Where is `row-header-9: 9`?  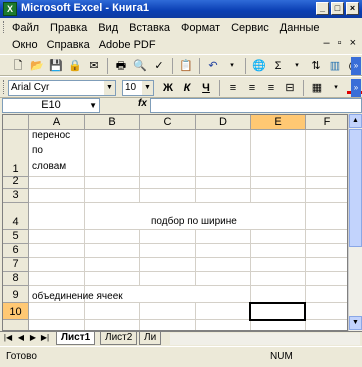 row-header-9: 9 is located at coordinates (16, 294).